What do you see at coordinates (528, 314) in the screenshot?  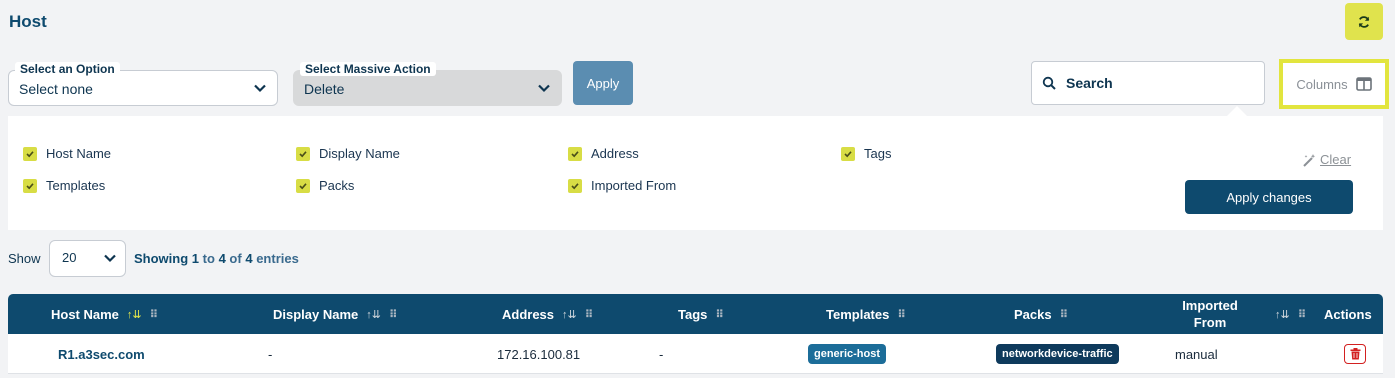 I see `header-label: Address` at bounding box center [528, 314].